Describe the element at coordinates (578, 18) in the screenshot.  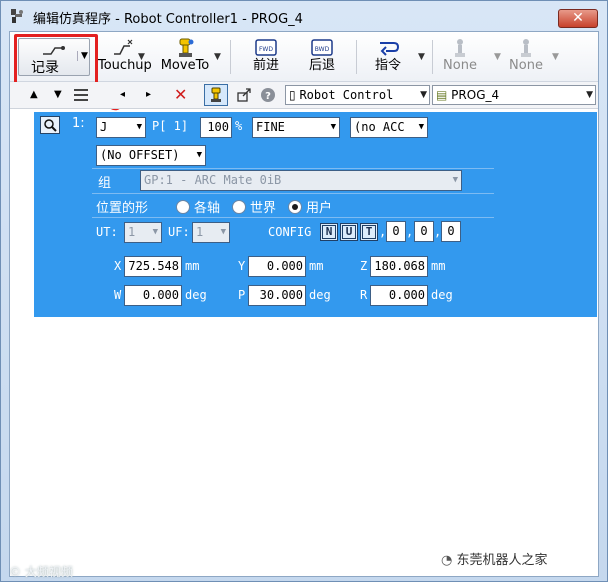
I see `close-button: ✕` at that location.